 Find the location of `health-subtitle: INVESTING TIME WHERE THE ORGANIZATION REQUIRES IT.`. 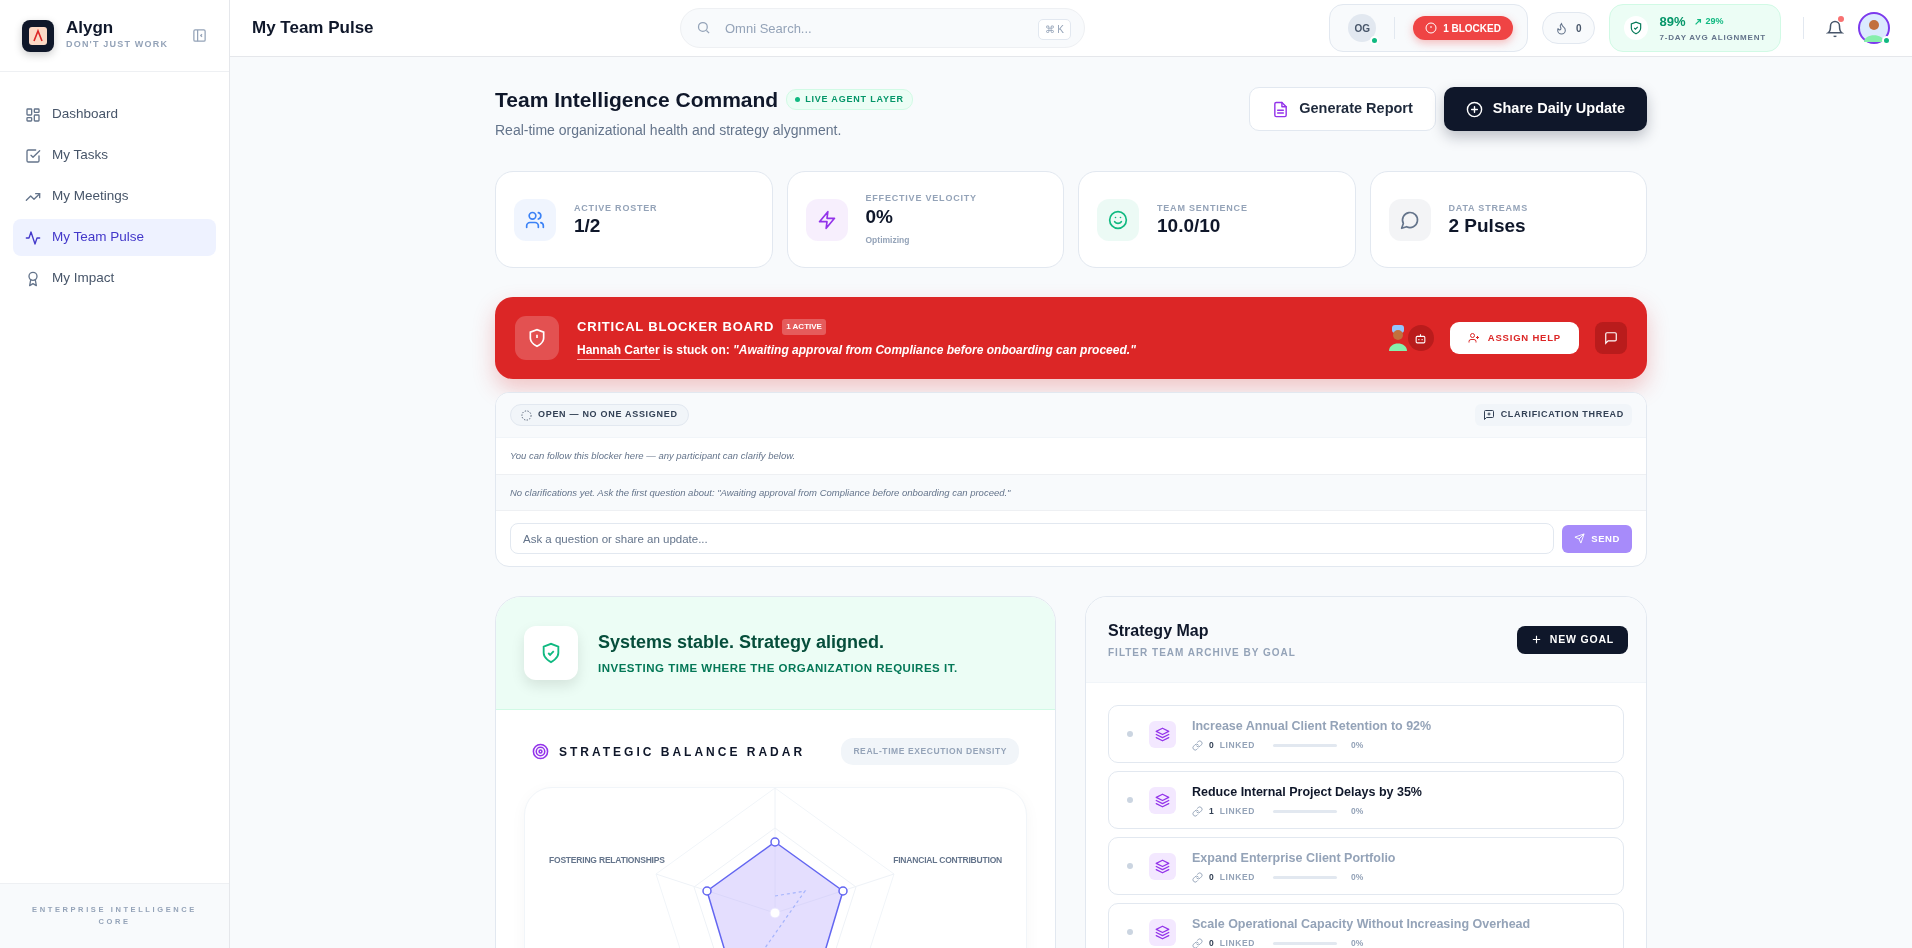

health-subtitle: INVESTING TIME WHERE THE ORGANIZATION REQUIRES IT. is located at coordinates (778, 669).